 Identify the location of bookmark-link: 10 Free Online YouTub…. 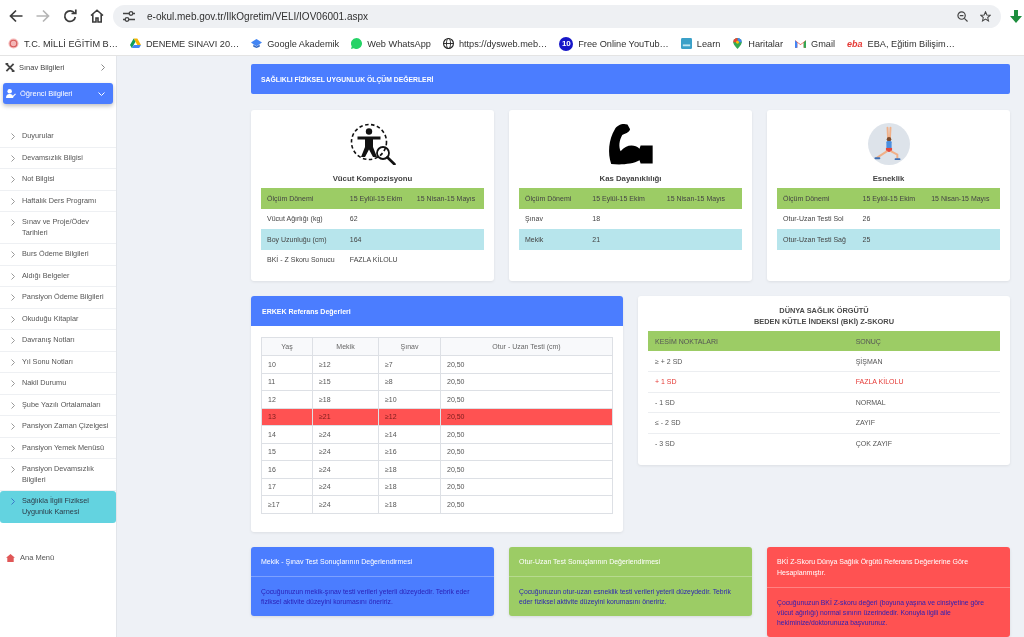
(614, 43).